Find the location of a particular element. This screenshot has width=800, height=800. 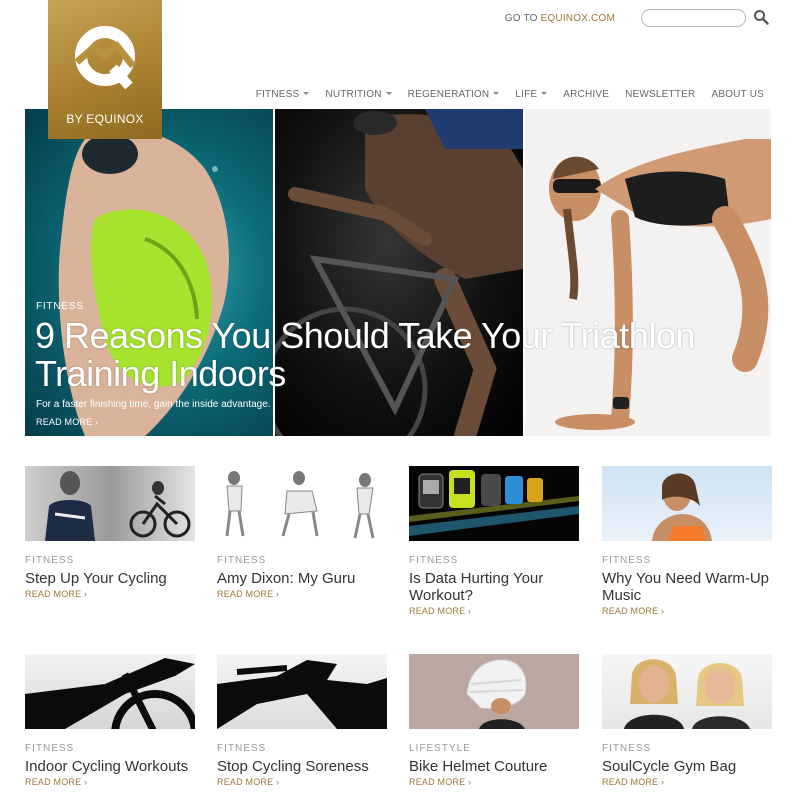

hero-image-athlete is located at coordinates (648, 272).